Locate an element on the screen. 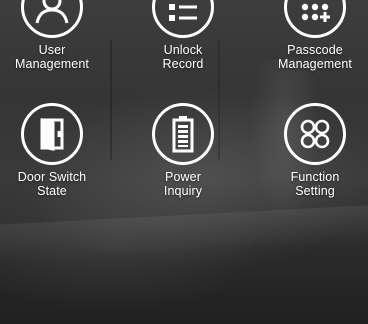 The width and height of the screenshot is (368, 324). menu-item-label-line2: Record is located at coordinates (183, 63).